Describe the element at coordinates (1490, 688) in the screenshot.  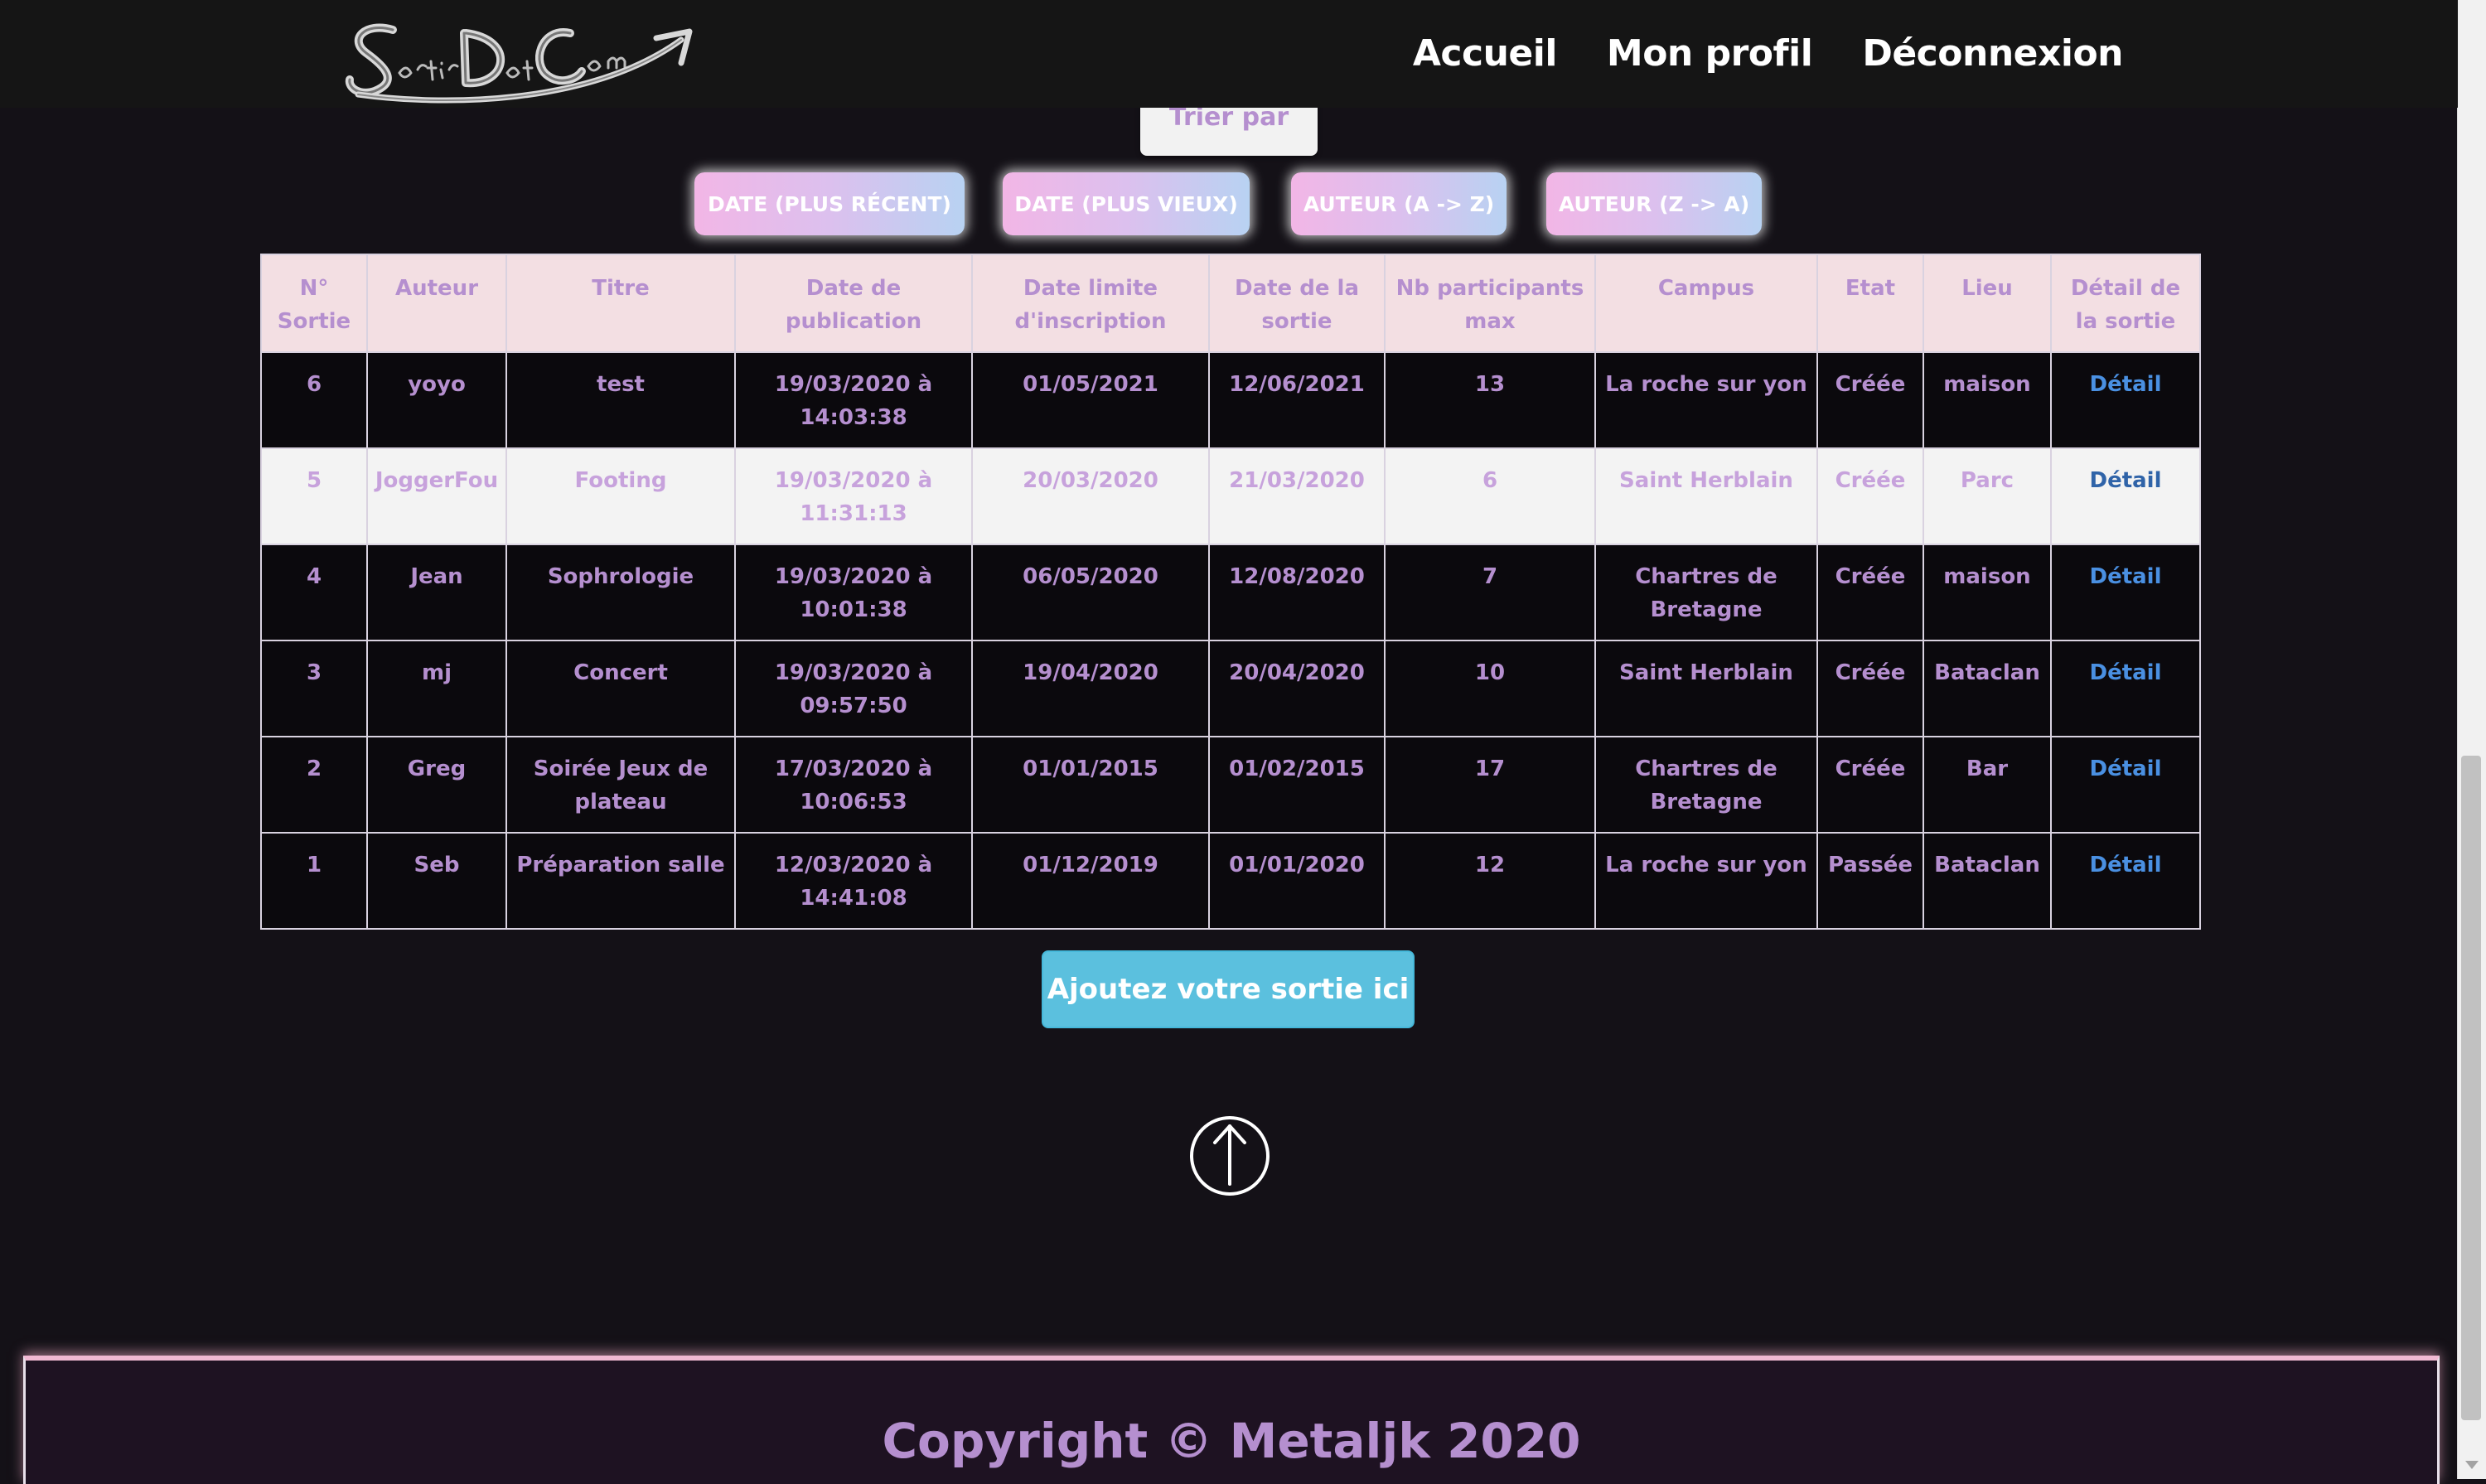
I see `cell-max-participants: 10` at that location.